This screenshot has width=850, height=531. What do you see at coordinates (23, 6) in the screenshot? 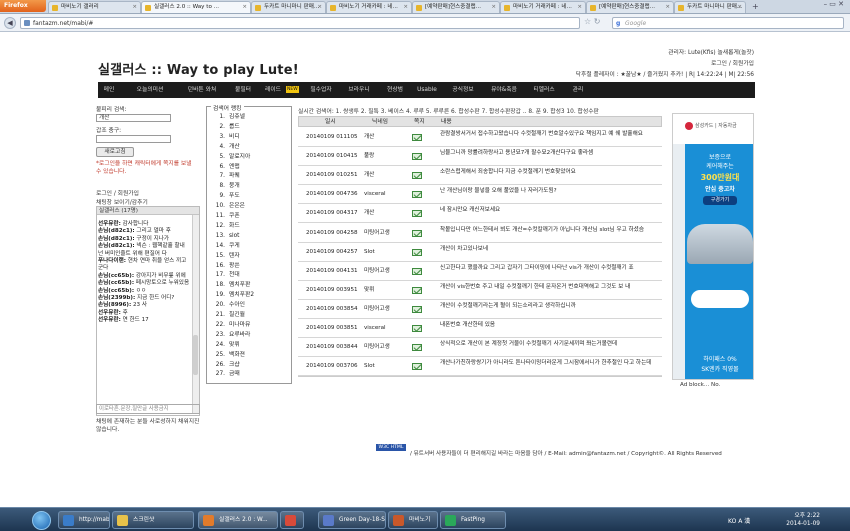
I see `firefox-menu-button: Firefox` at bounding box center [23, 6].